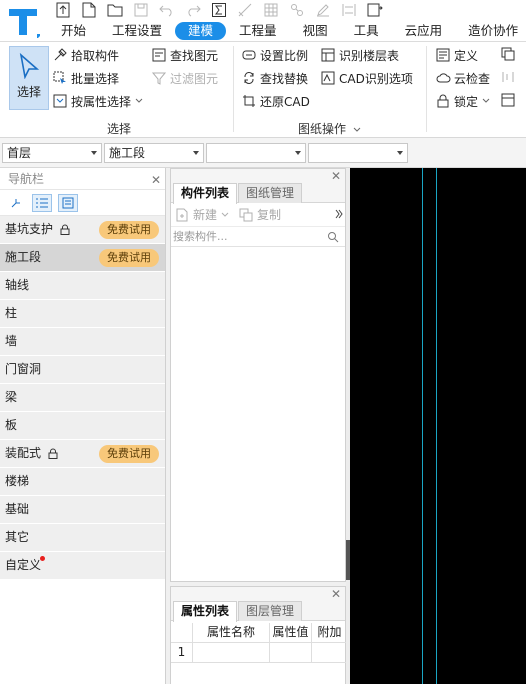  I want to click on nav-item-custom: 自定义, so click(82, 566).